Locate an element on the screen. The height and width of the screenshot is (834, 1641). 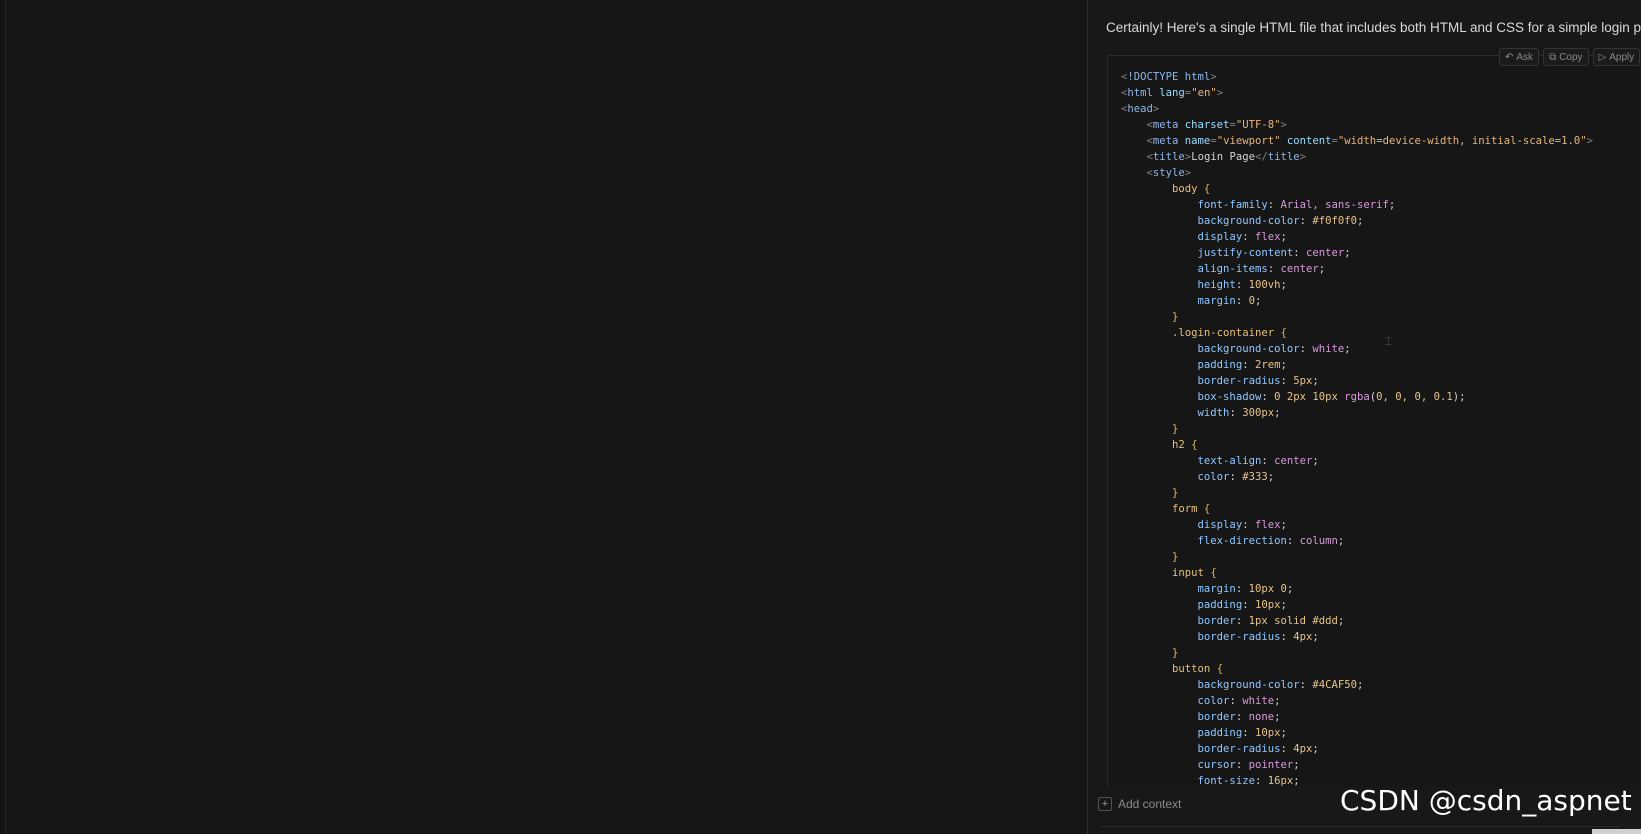
ask-label: Ask is located at coordinates (1525, 57).